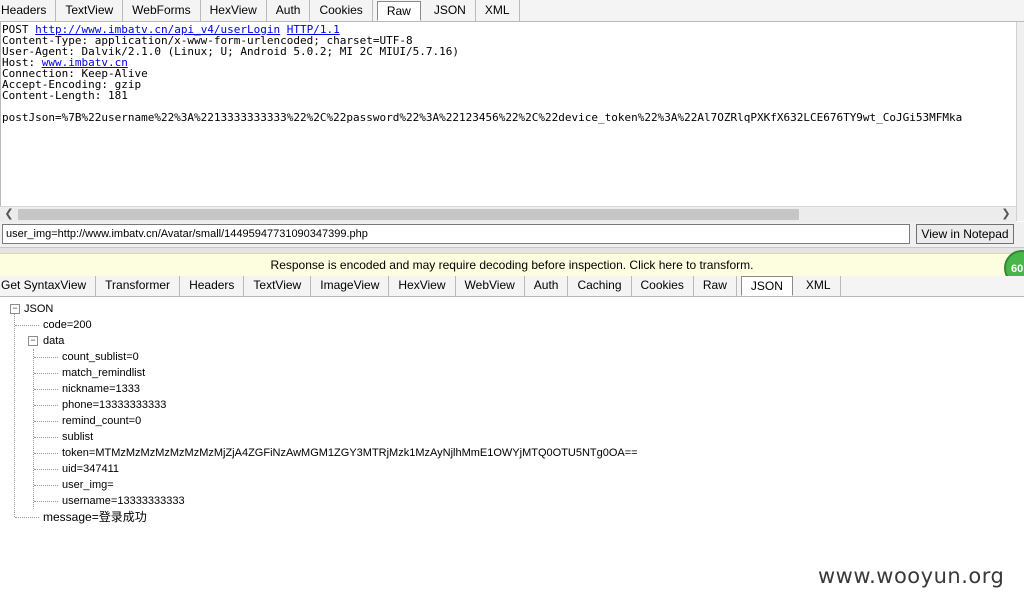 The image size is (1024, 605). I want to click on tree-node-phone: phone=13333333333, so click(114, 405).